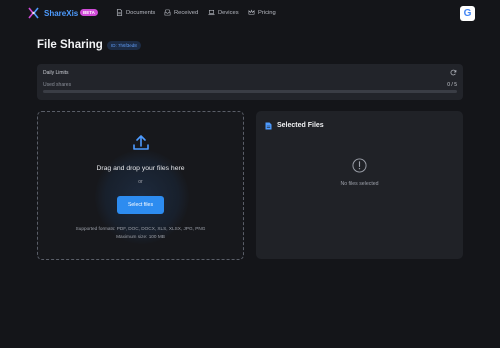  What do you see at coordinates (89, 12) in the screenshot?
I see `beta-badge: BETA` at bounding box center [89, 12].